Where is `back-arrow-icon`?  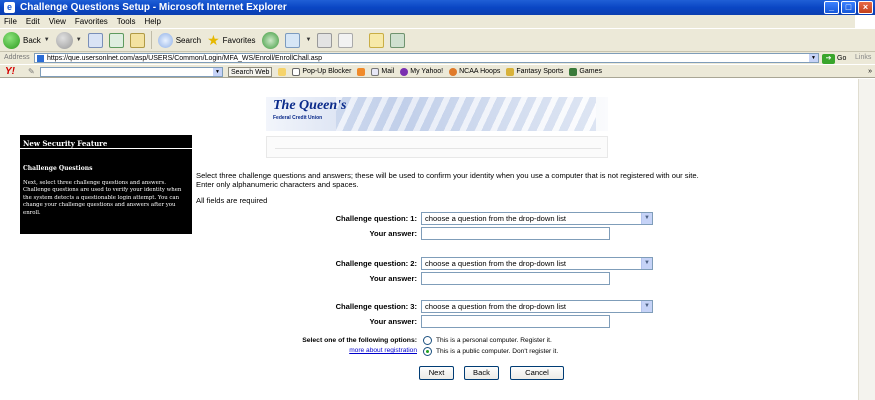 back-arrow-icon is located at coordinates (11, 40).